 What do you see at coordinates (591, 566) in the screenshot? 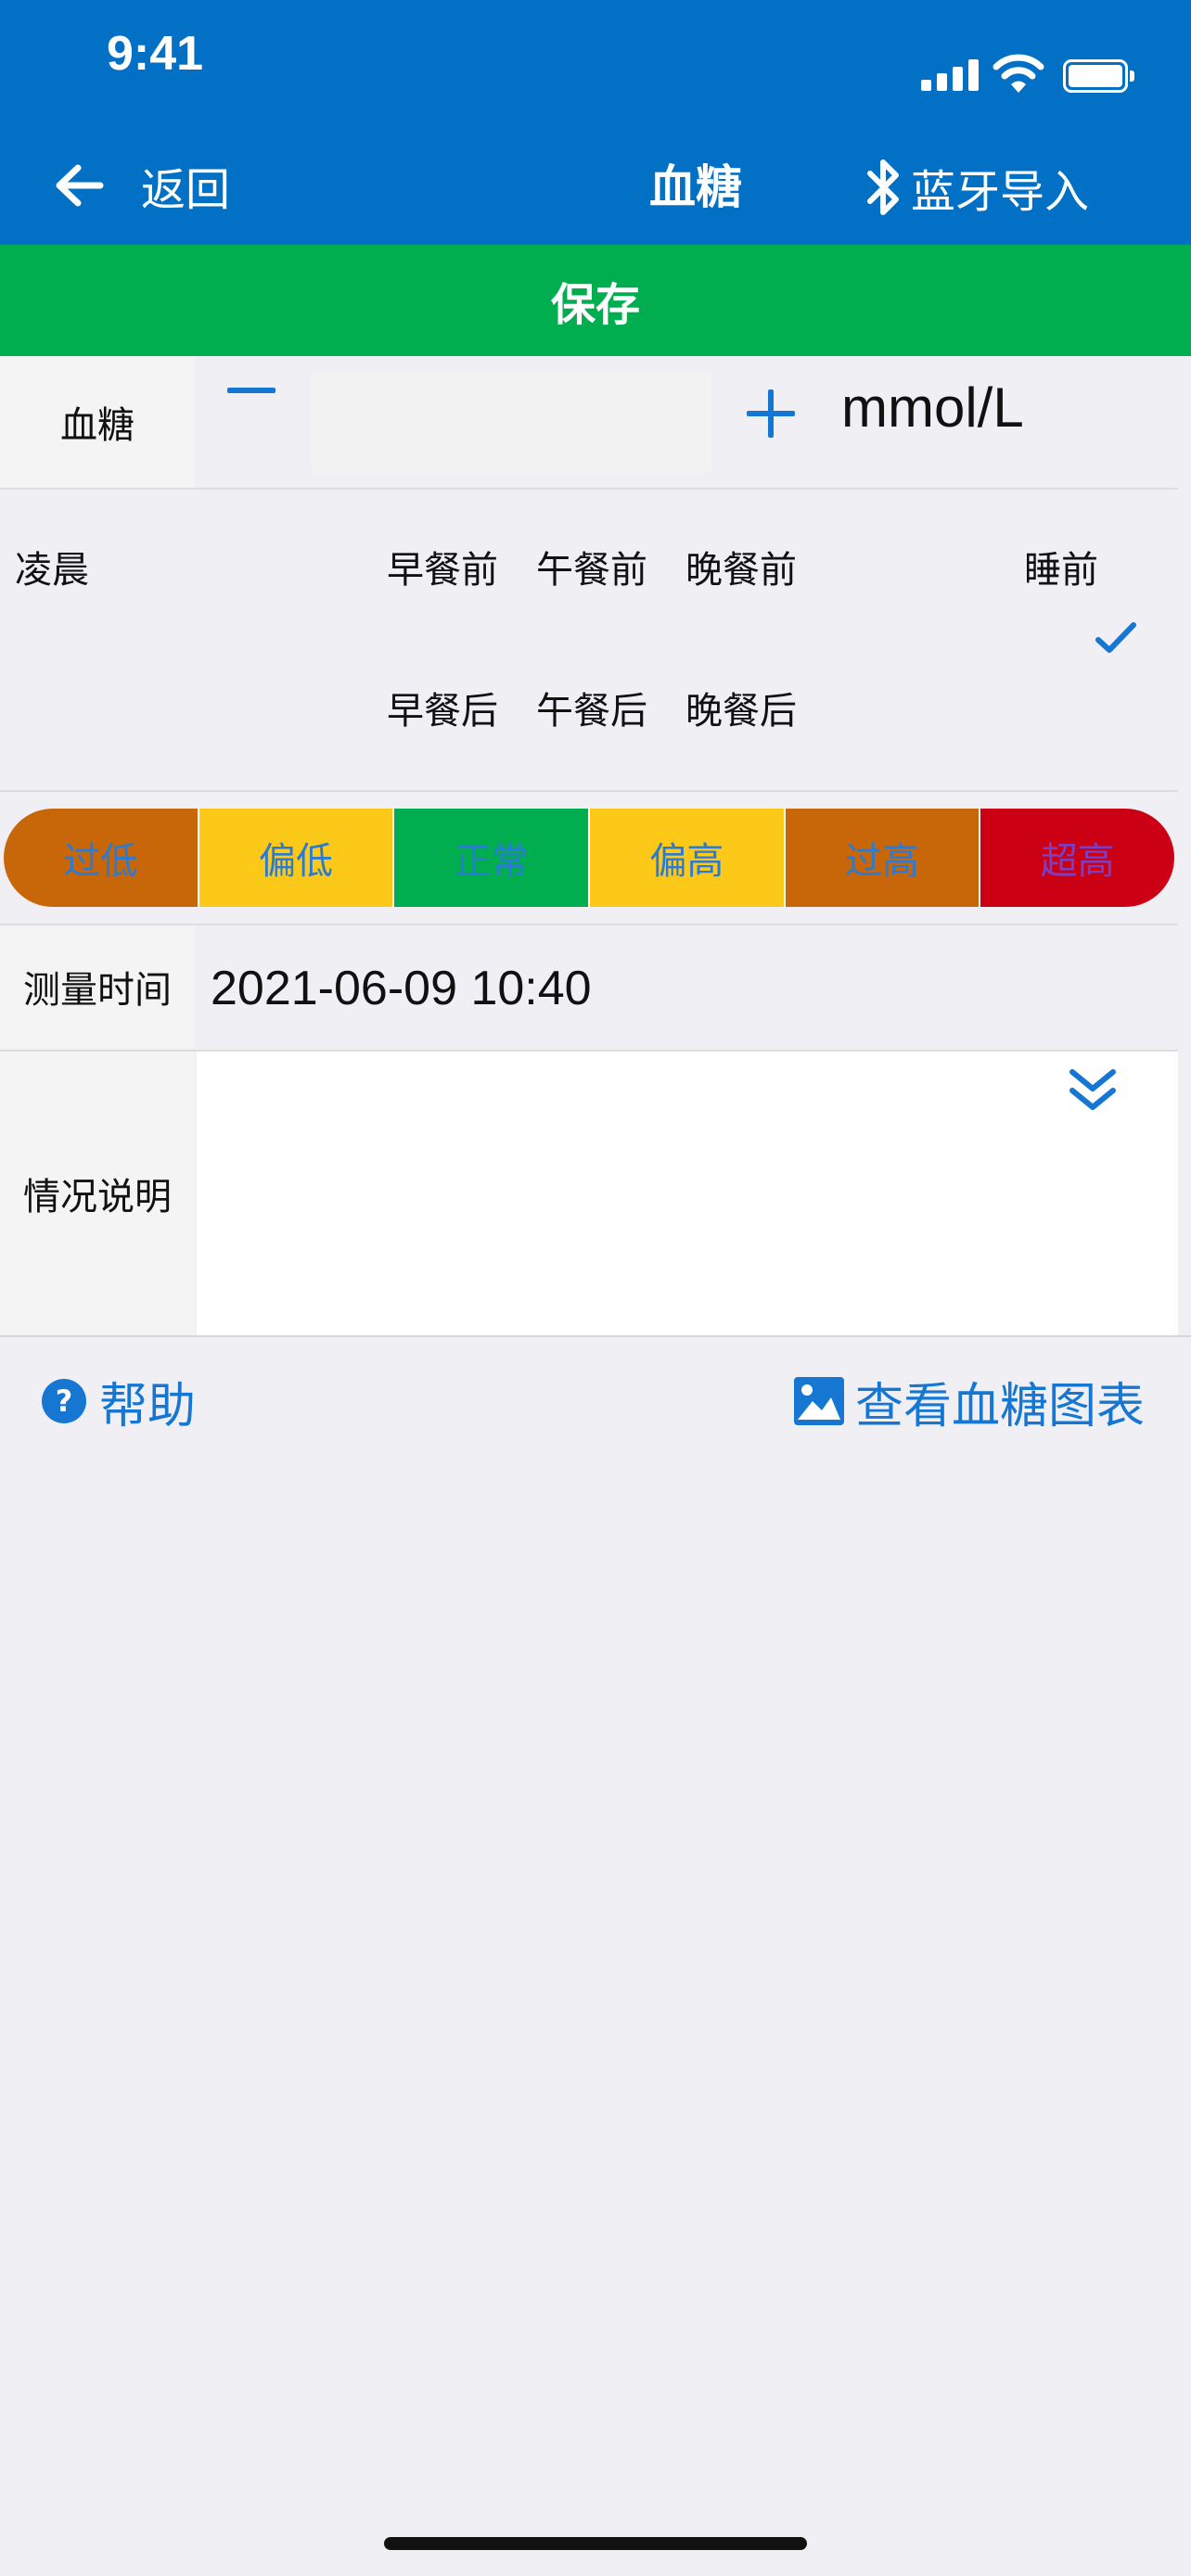
I see `period-before-lunch: 午餐前` at bounding box center [591, 566].